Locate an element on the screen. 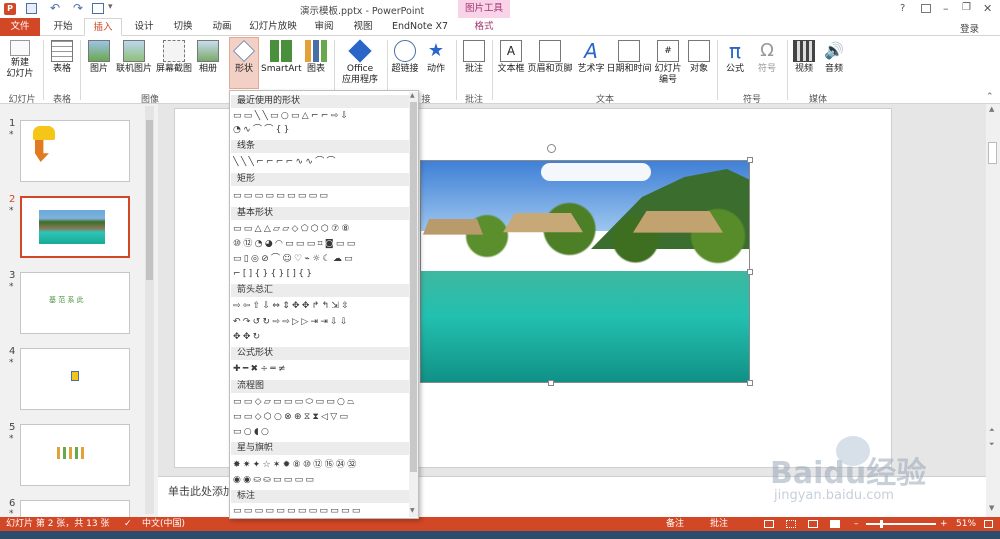 This screenshot has height=539, width=1000. smartart-button: SmartArt is located at coordinates (281, 56).